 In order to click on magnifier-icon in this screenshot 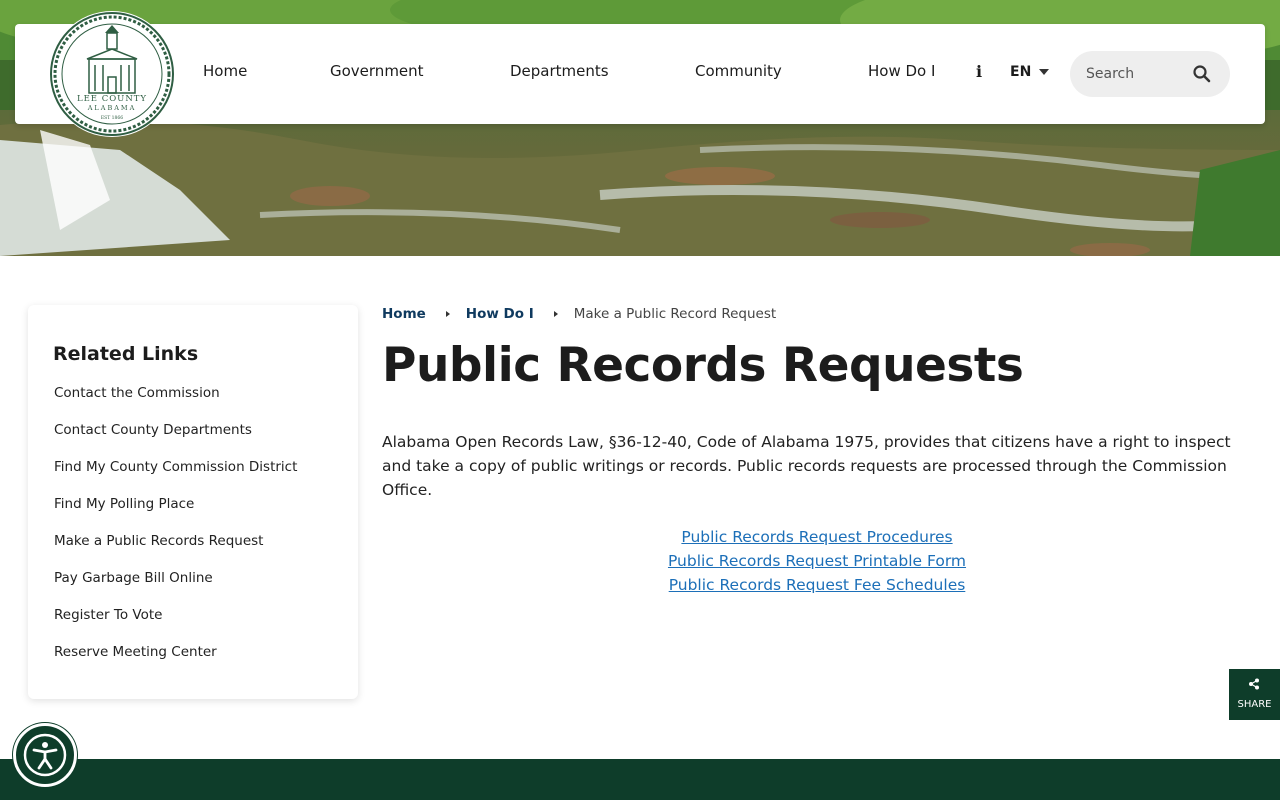, I will do `click(1202, 74)`.